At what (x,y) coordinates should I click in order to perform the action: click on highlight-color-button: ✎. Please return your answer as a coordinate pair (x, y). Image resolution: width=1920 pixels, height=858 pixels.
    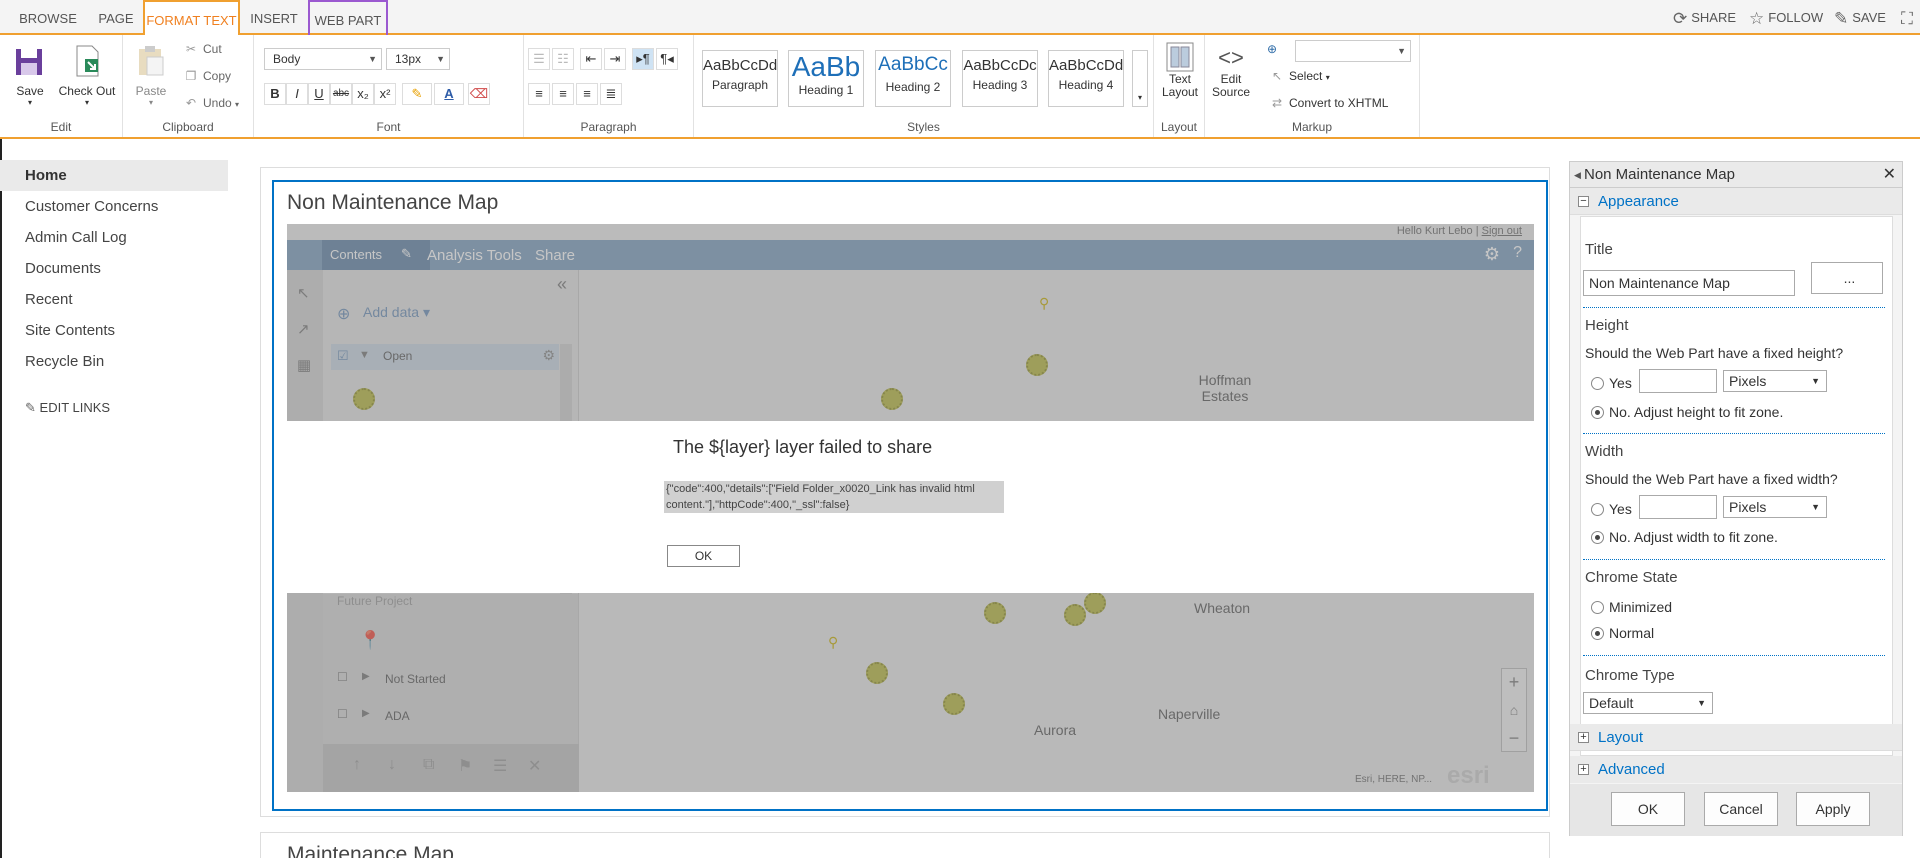
    Looking at the image, I should click on (417, 94).